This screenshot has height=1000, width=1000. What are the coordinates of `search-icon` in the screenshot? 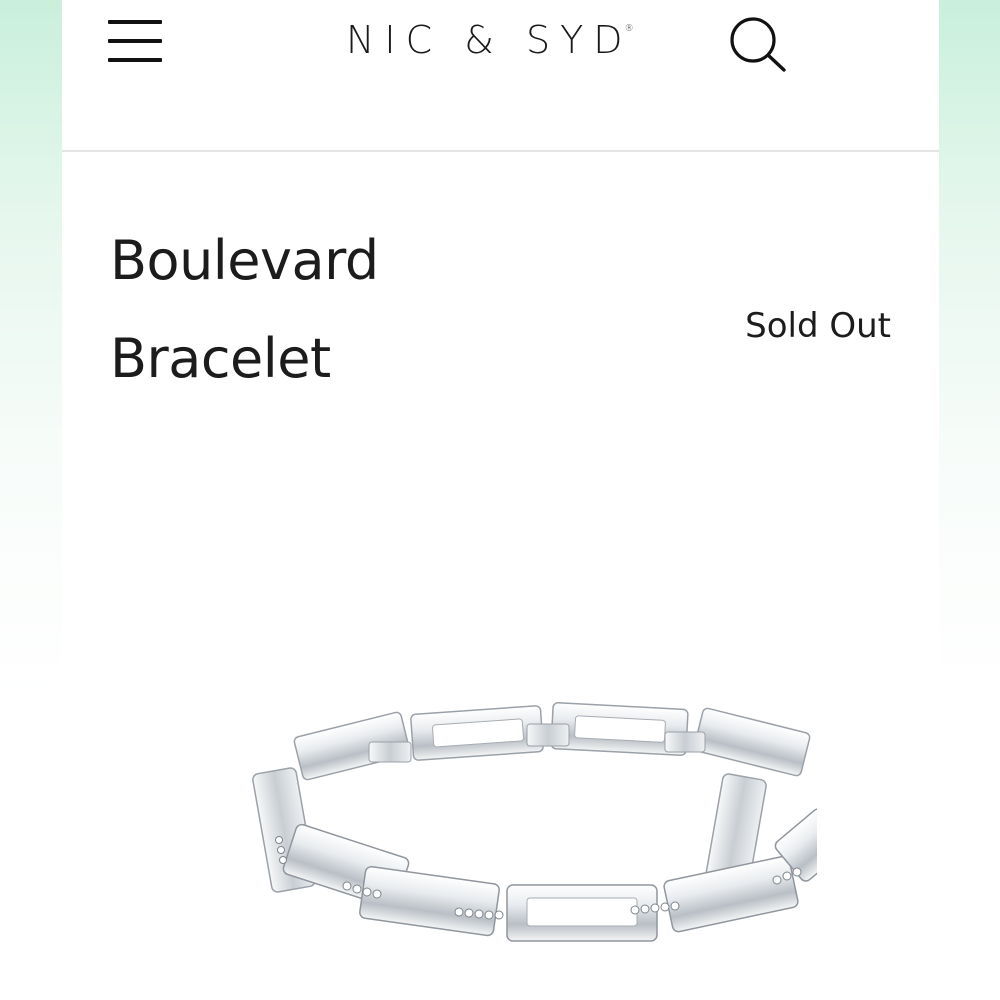 It's located at (758, 44).